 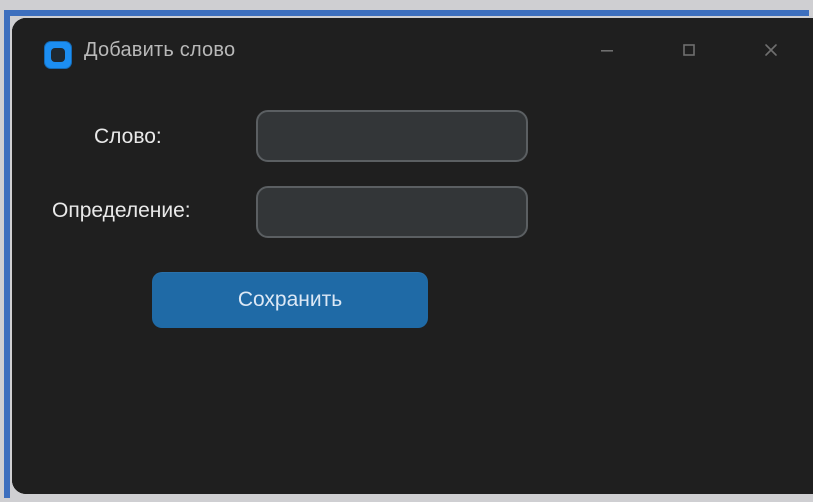 What do you see at coordinates (392, 212) in the screenshot?
I see `definition-input` at bounding box center [392, 212].